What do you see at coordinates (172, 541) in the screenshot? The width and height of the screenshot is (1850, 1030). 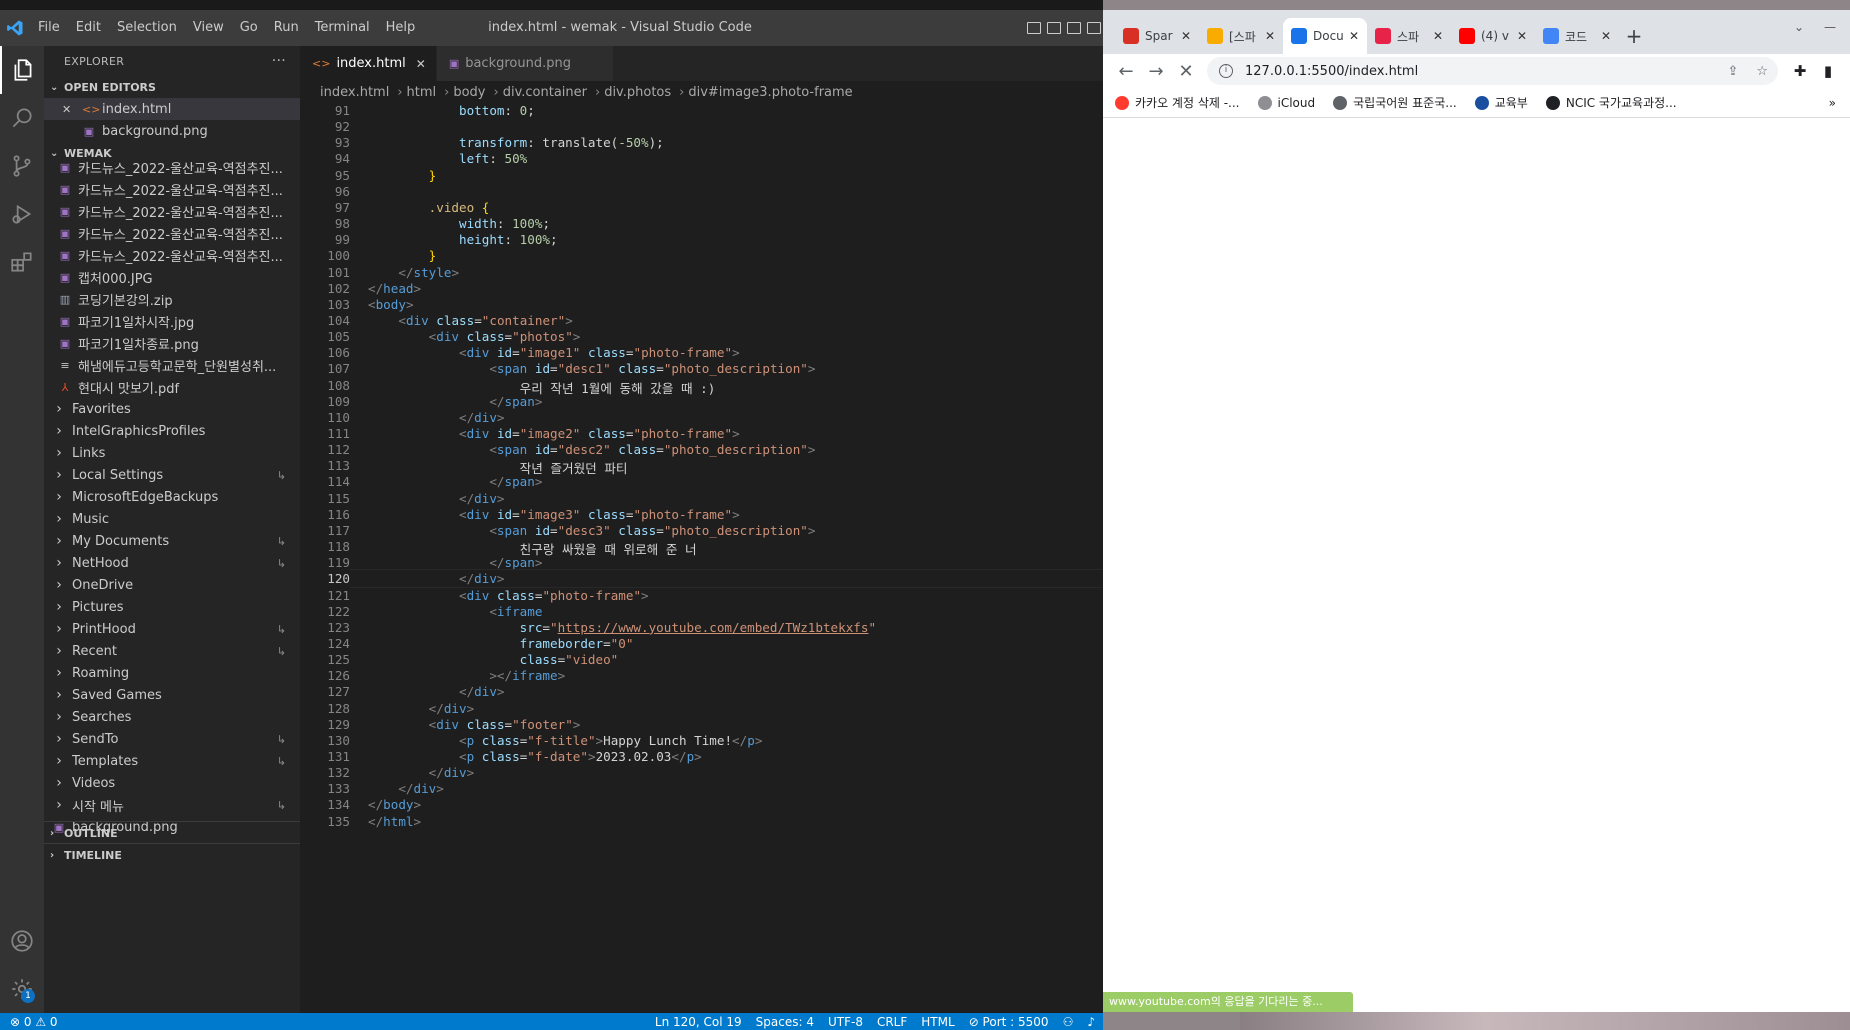 I see `folder-item: › My Documents ↳` at bounding box center [172, 541].